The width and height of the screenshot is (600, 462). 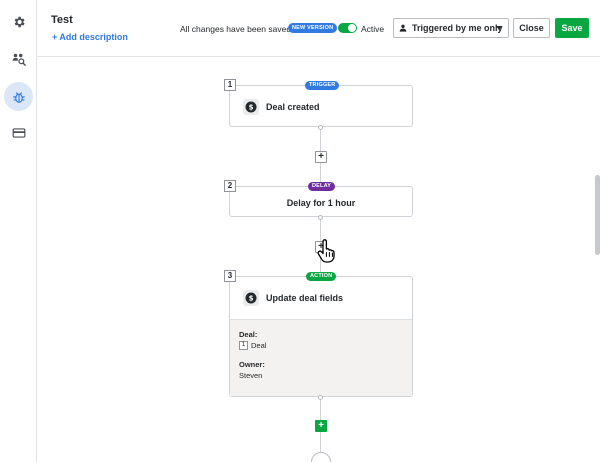 What do you see at coordinates (322, 85) in the screenshot?
I see `trigger-tag: TRIGGER` at bounding box center [322, 85].